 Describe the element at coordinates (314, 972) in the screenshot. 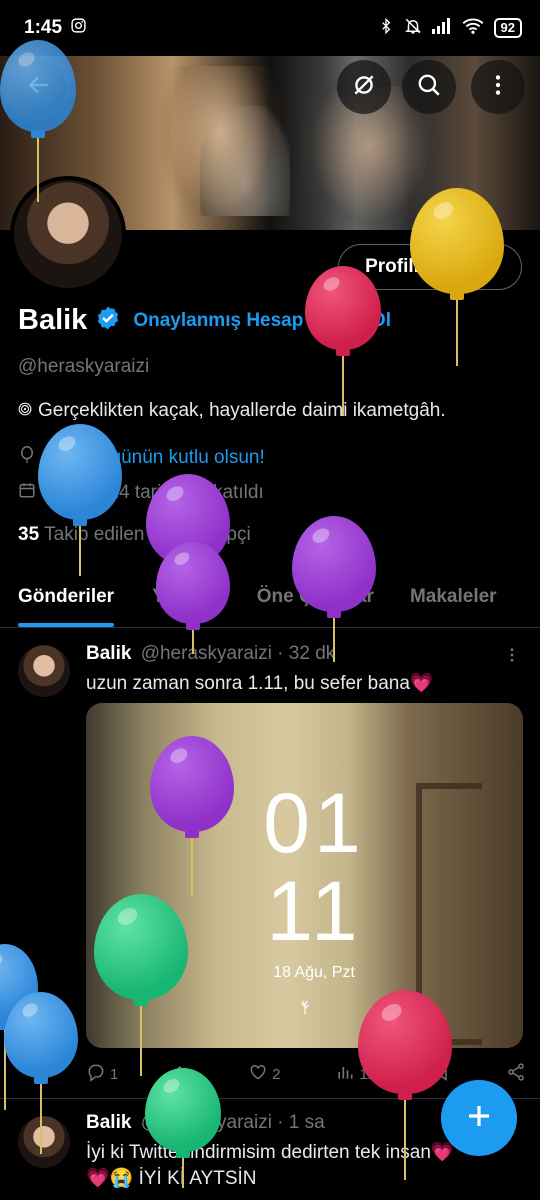

I see `lock-screen-date: 18 Ağu, Pzt` at that location.